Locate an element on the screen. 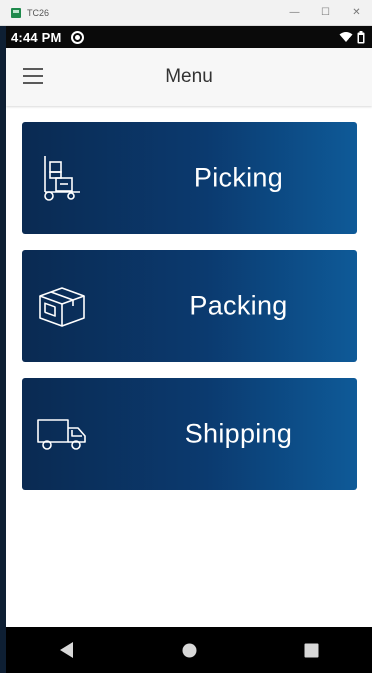 This screenshot has width=372, height=673. maximize-button: ☐ is located at coordinates (325, 12).